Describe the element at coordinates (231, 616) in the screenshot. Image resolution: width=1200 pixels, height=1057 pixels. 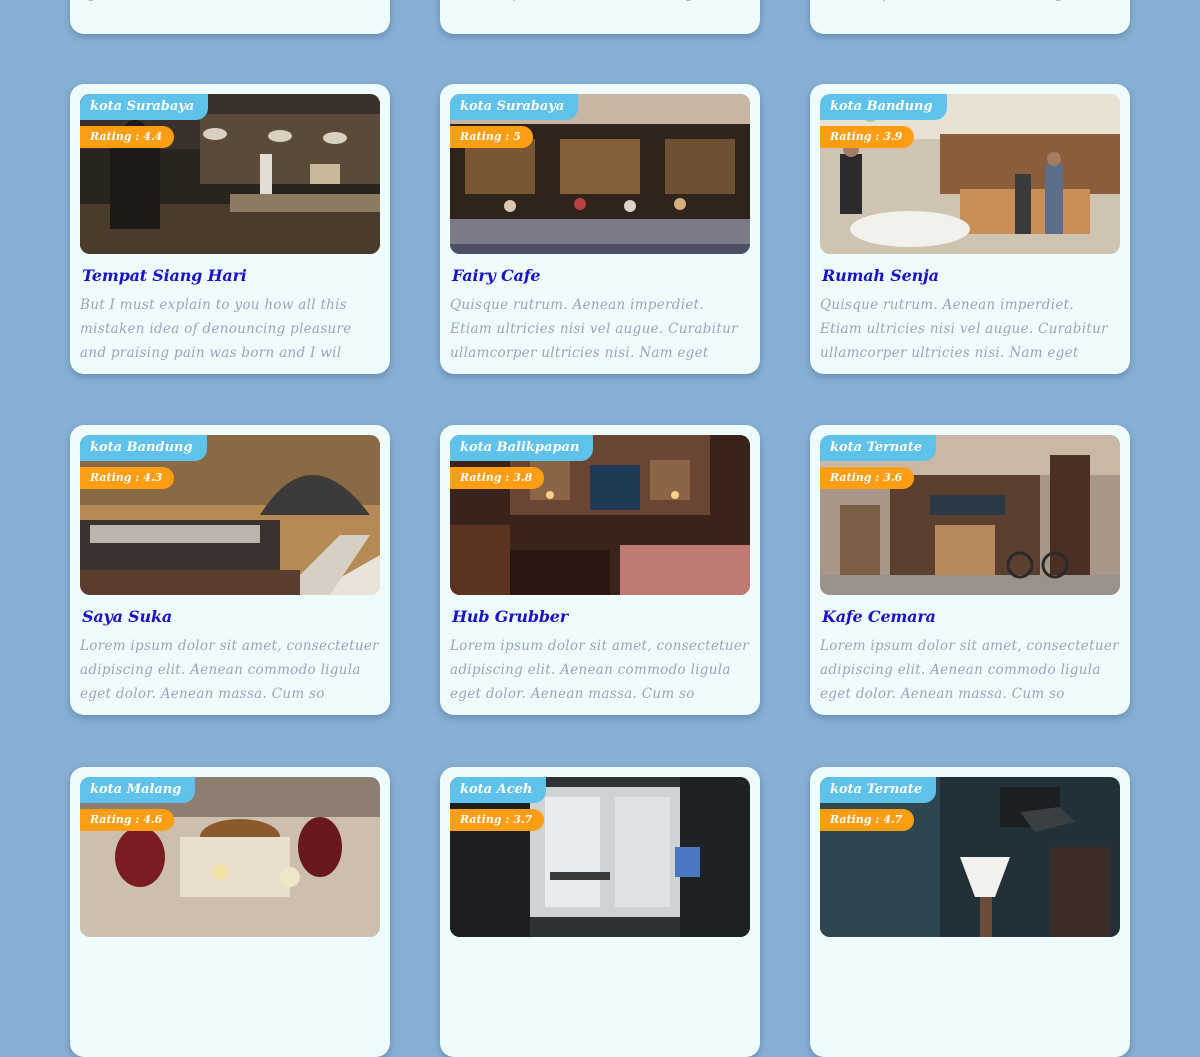
I see `card-title: Saya Suka` at that location.